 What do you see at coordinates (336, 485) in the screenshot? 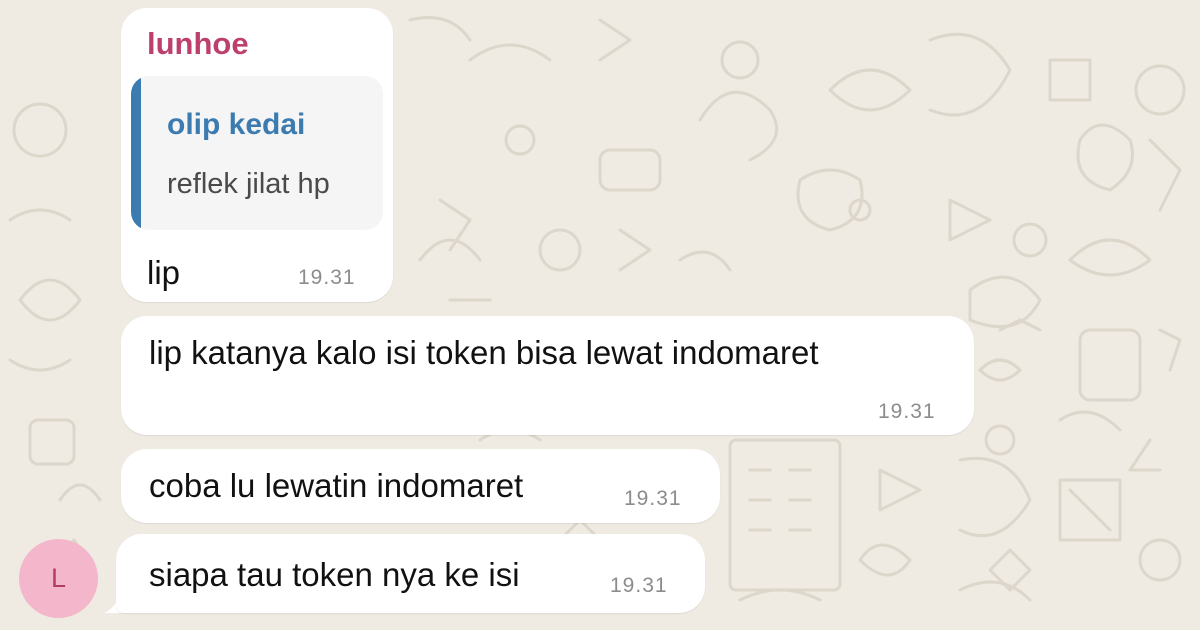
I see `message-text: coba lu lewatin indomaret` at bounding box center [336, 485].